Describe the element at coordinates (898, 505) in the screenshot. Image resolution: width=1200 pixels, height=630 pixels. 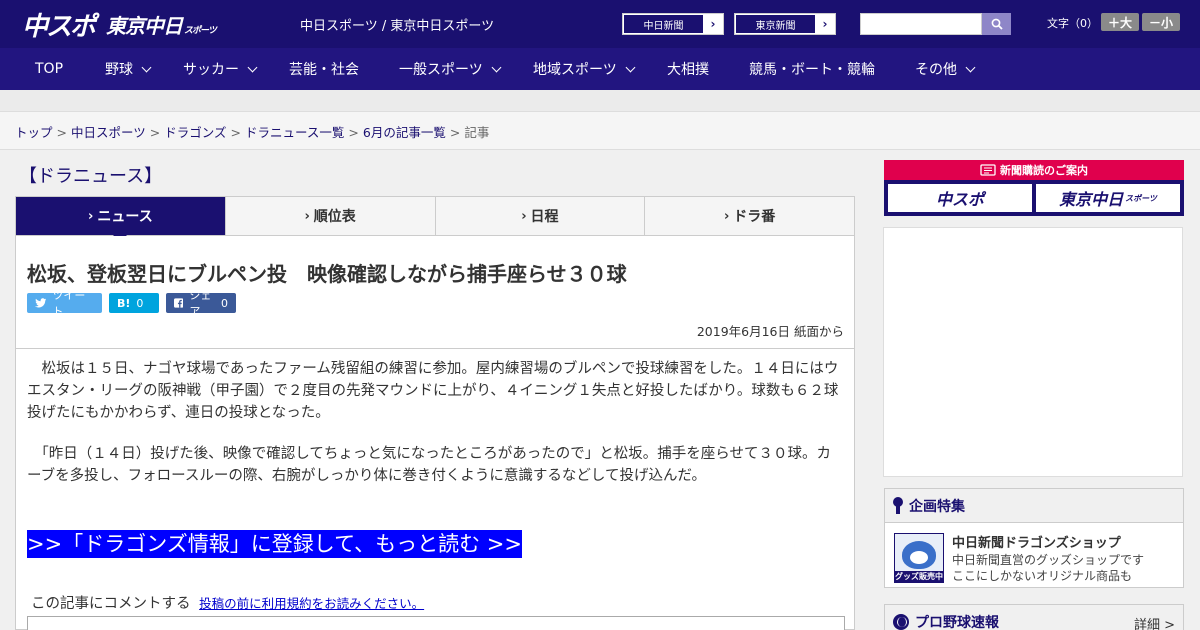
I see `pin-icon` at that location.